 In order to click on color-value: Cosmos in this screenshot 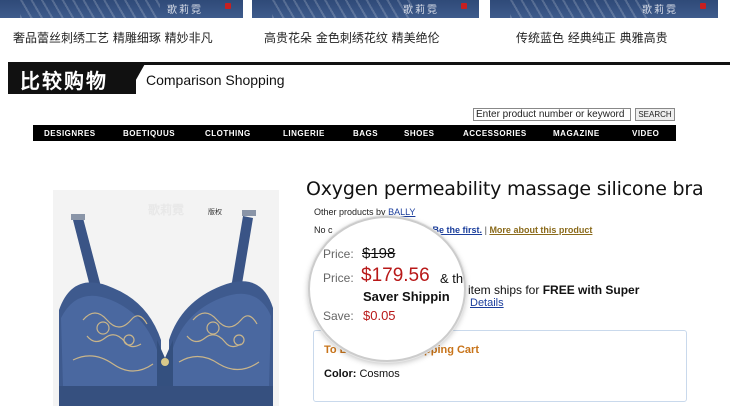, I will do `click(379, 374)`.